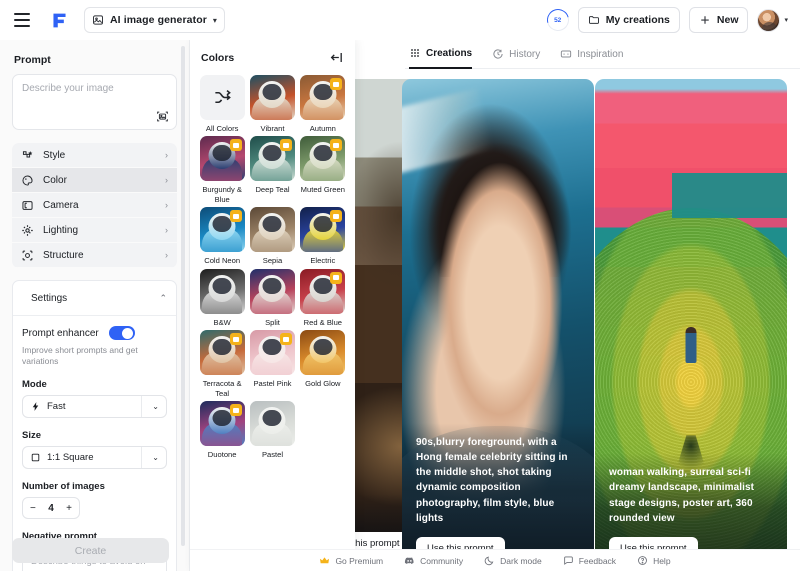 The image size is (800, 571). What do you see at coordinates (33, 508) in the screenshot?
I see `decrement-button: −` at bounding box center [33, 508].